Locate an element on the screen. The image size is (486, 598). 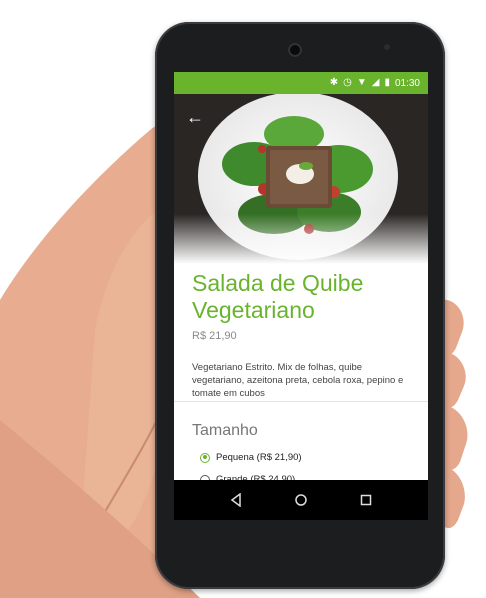
product-image is located at coordinates (301, 179).